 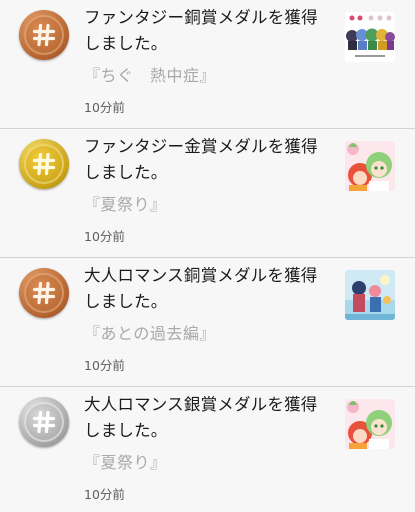 What do you see at coordinates (201, 30) in the screenshot?
I see `notification-title: ファンタジー銅賞メダルを獲得しました。` at bounding box center [201, 30].